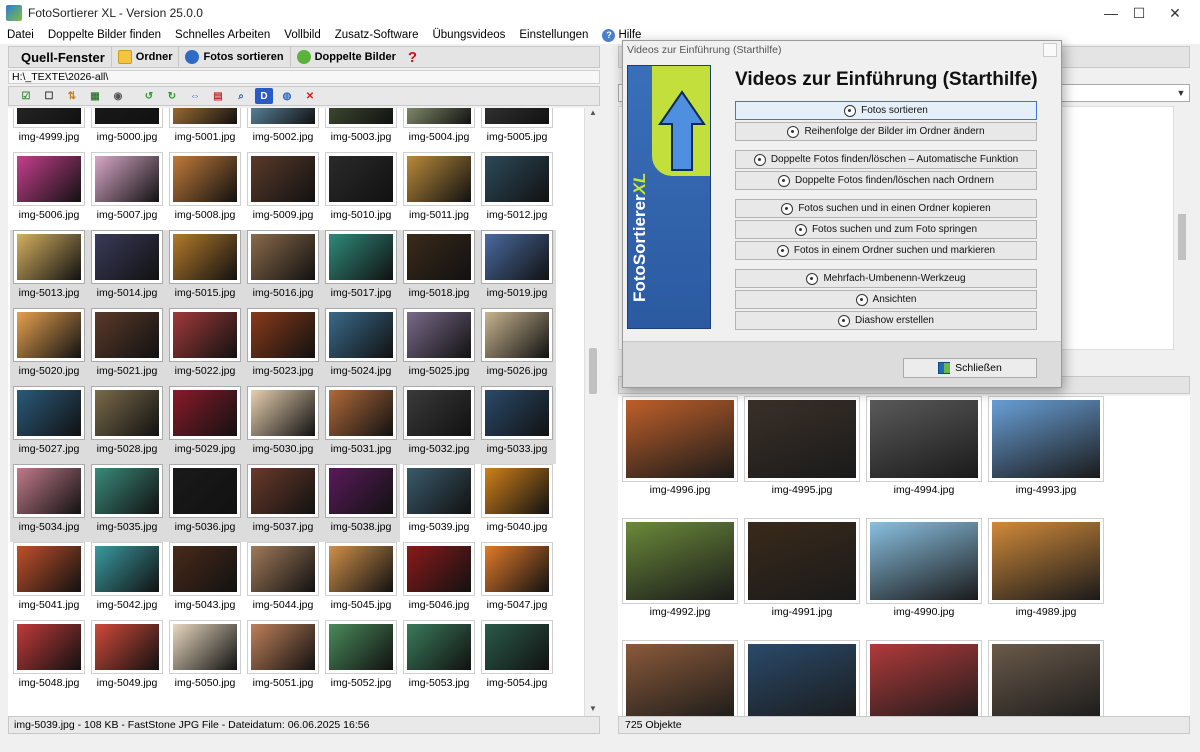 The width and height of the screenshot is (1200, 752). Describe the element at coordinates (127, 581) in the screenshot. I see `thumbnail-item: img-5042.jpg` at that location.